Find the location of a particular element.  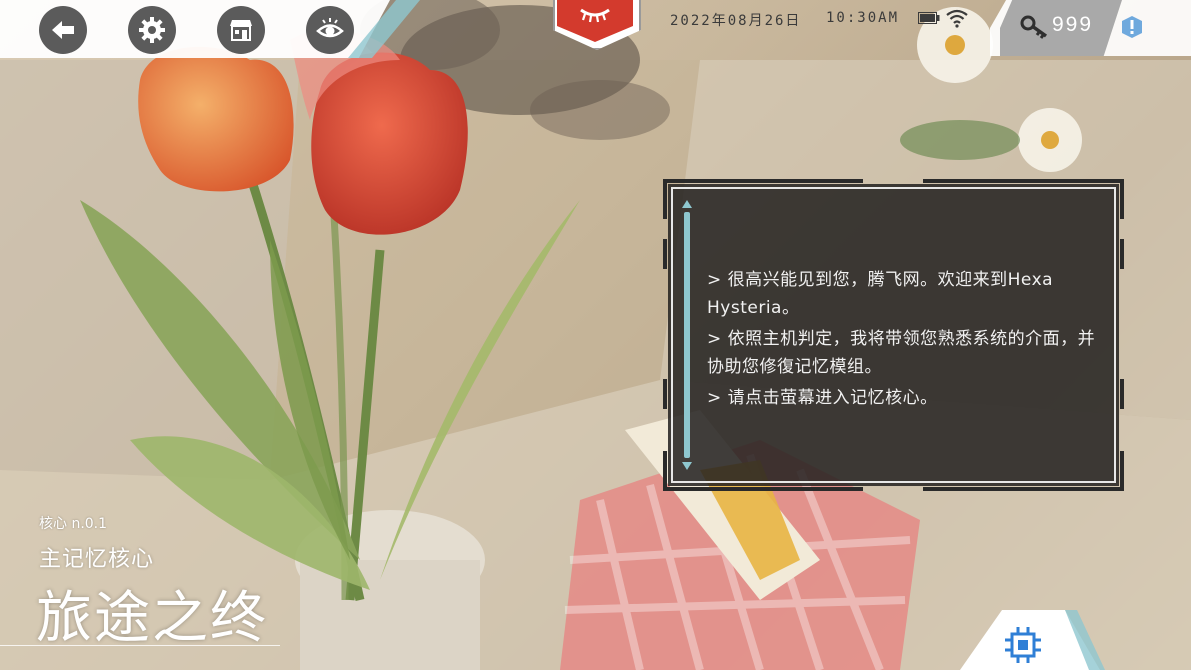

dialog-line: > 很高兴能见到您，腾飞网。欢迎来到Hexa Hysteria。 is located at coordinates (880, 294).